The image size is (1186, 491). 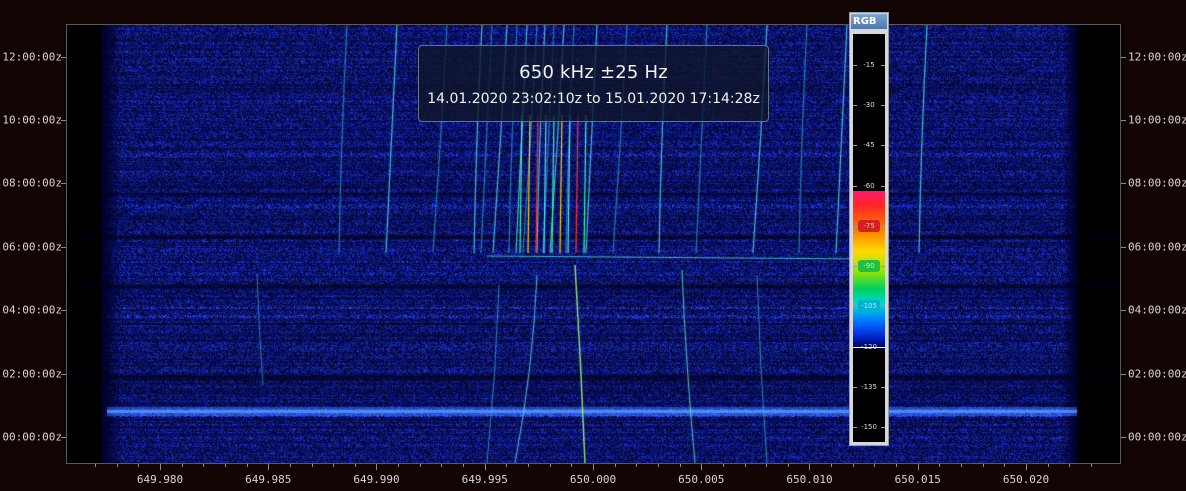 What do you see at coordinates (484, 479) in the screenshot?
I see `frequency-tick-label: 649.995` at bounding box center [484, 479].